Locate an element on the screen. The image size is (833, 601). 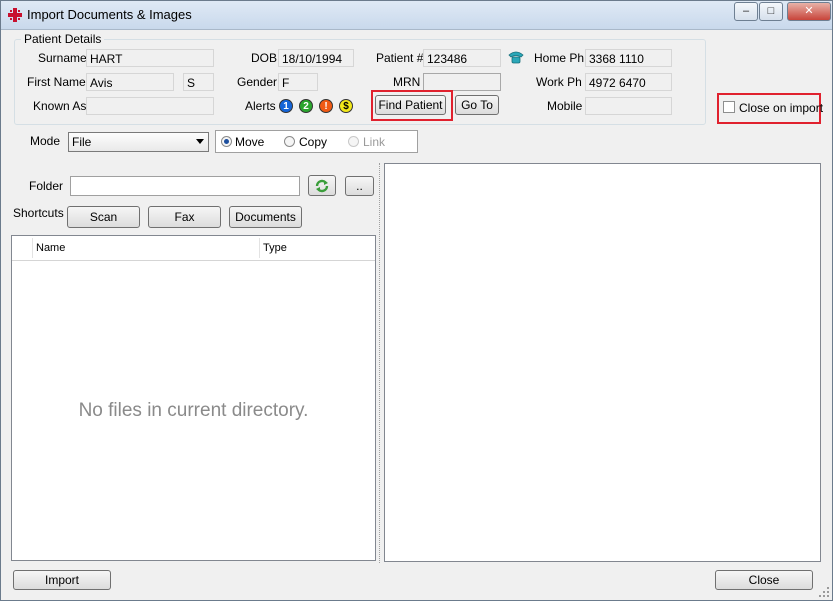
pane-splitter is located at coordinates (380, 363).